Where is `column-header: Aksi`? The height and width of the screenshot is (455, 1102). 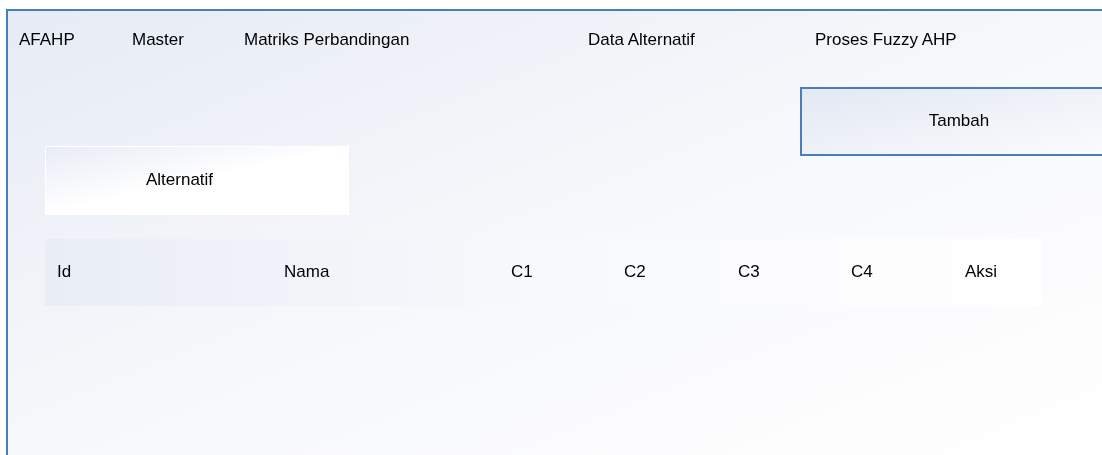 column-header: Aksi is located at coordinates (981, 272).